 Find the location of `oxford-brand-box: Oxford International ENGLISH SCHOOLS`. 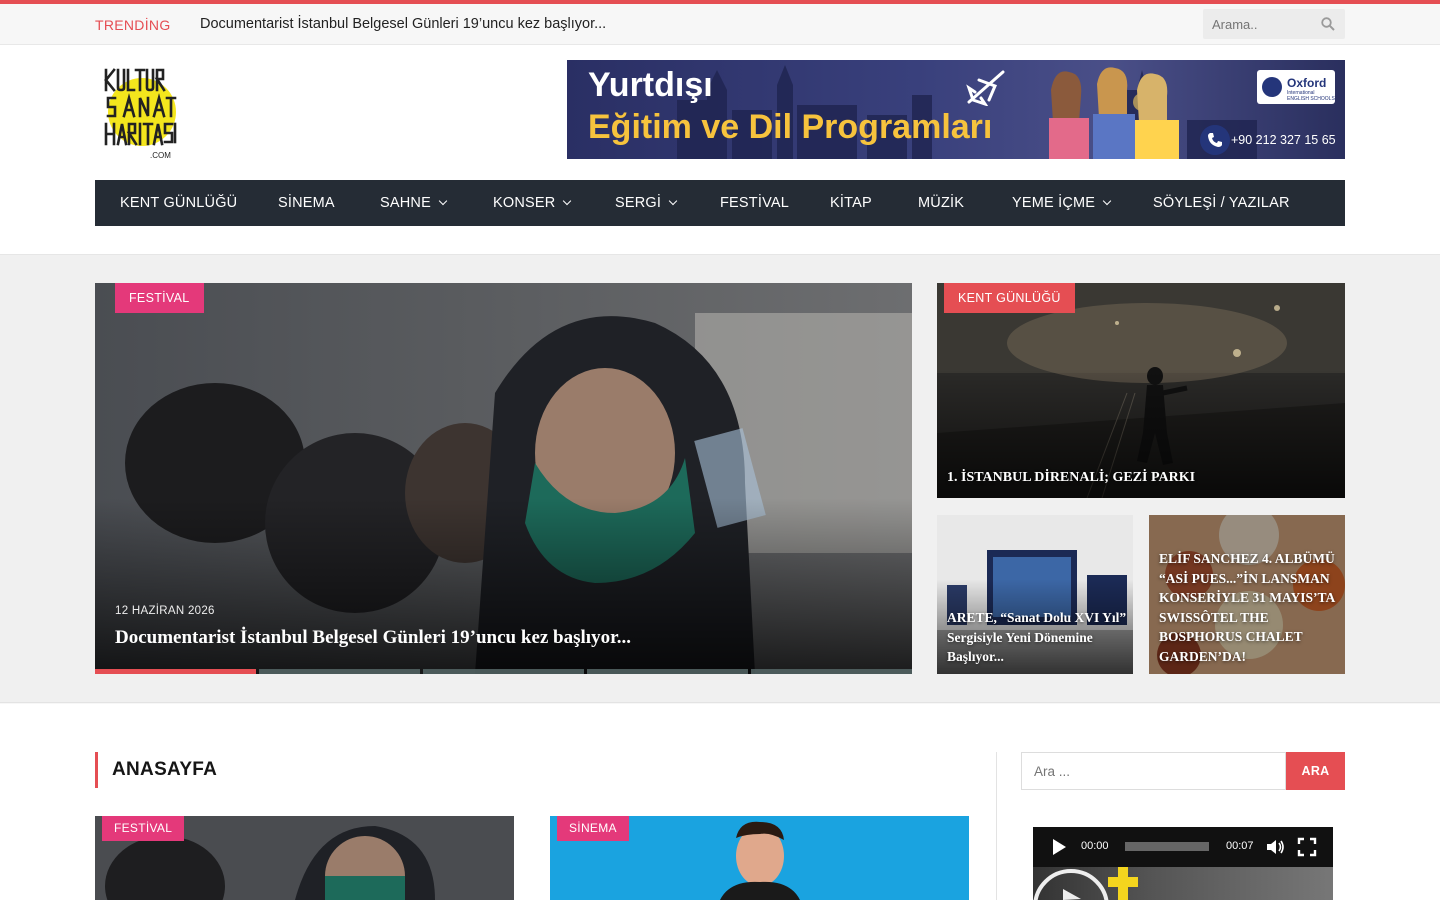

oxford-brand-box: Oxford International ENGLISH SCHOOLS is located at coordinates (1296, 87).